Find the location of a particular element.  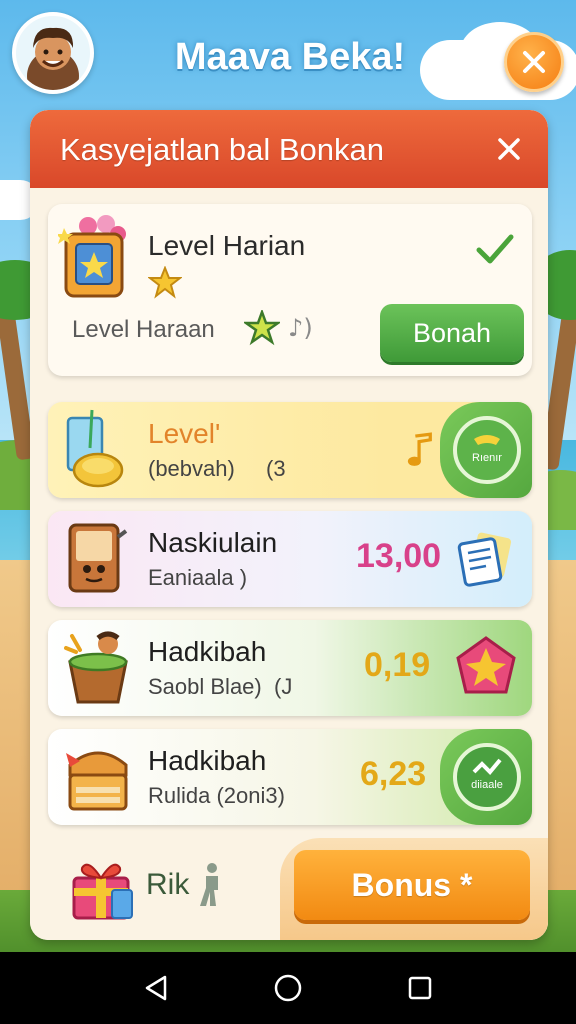

gift-icon is located at coordinates (102, 891).